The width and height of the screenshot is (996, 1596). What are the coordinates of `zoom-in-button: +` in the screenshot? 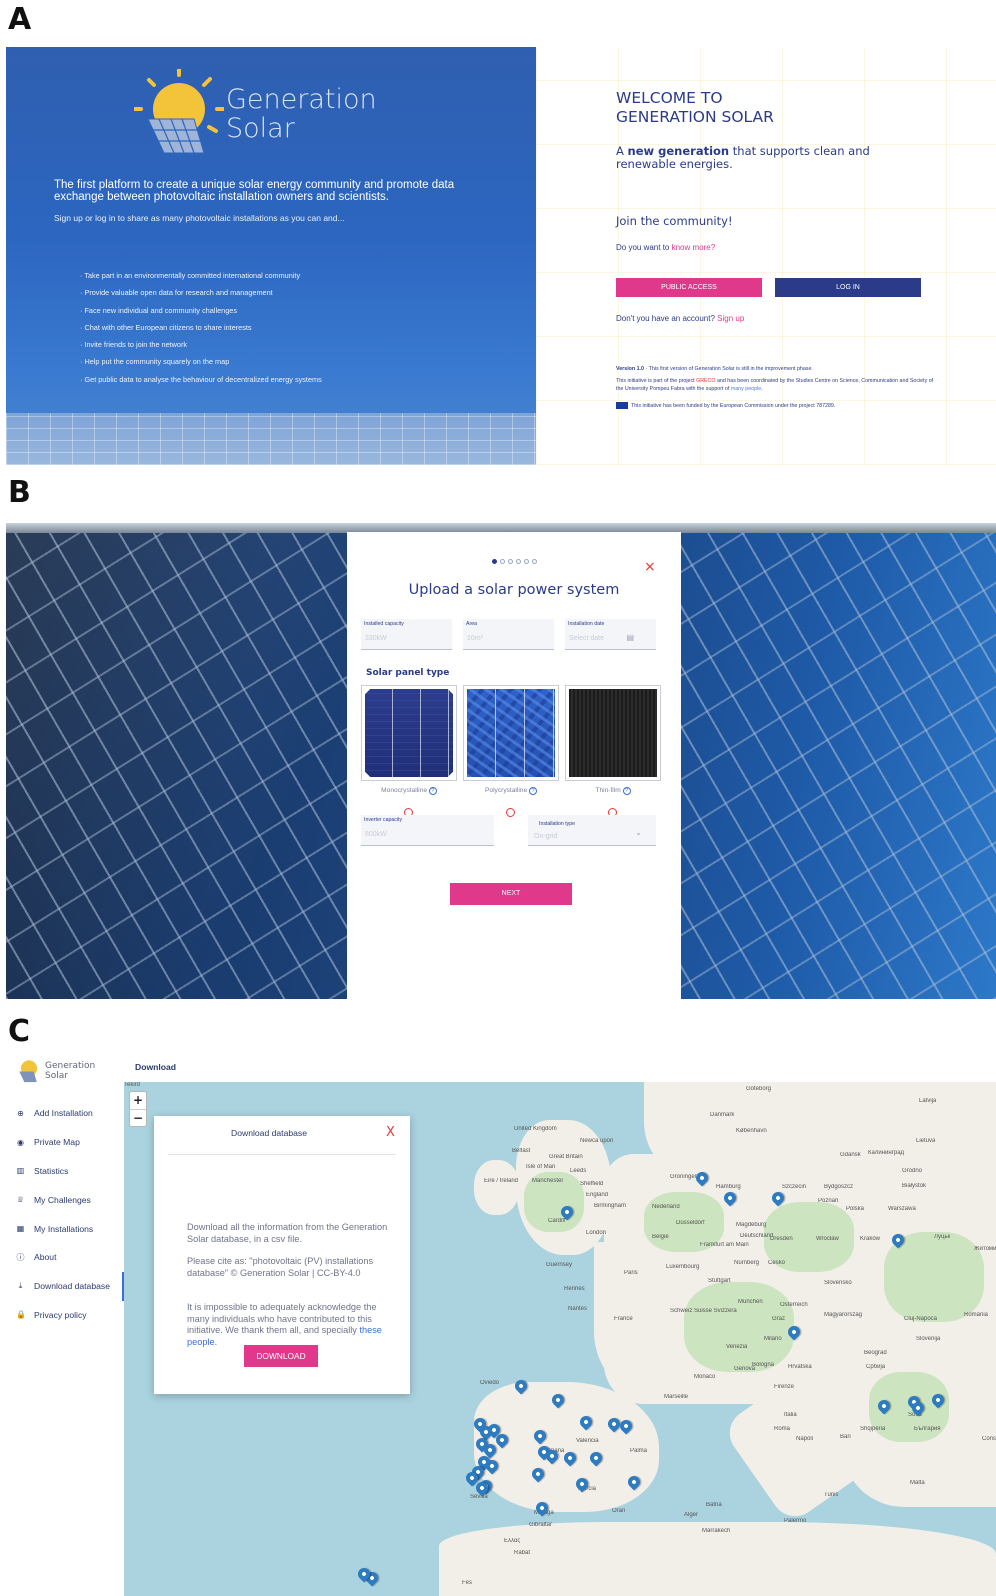 It's located at (138, 1100).